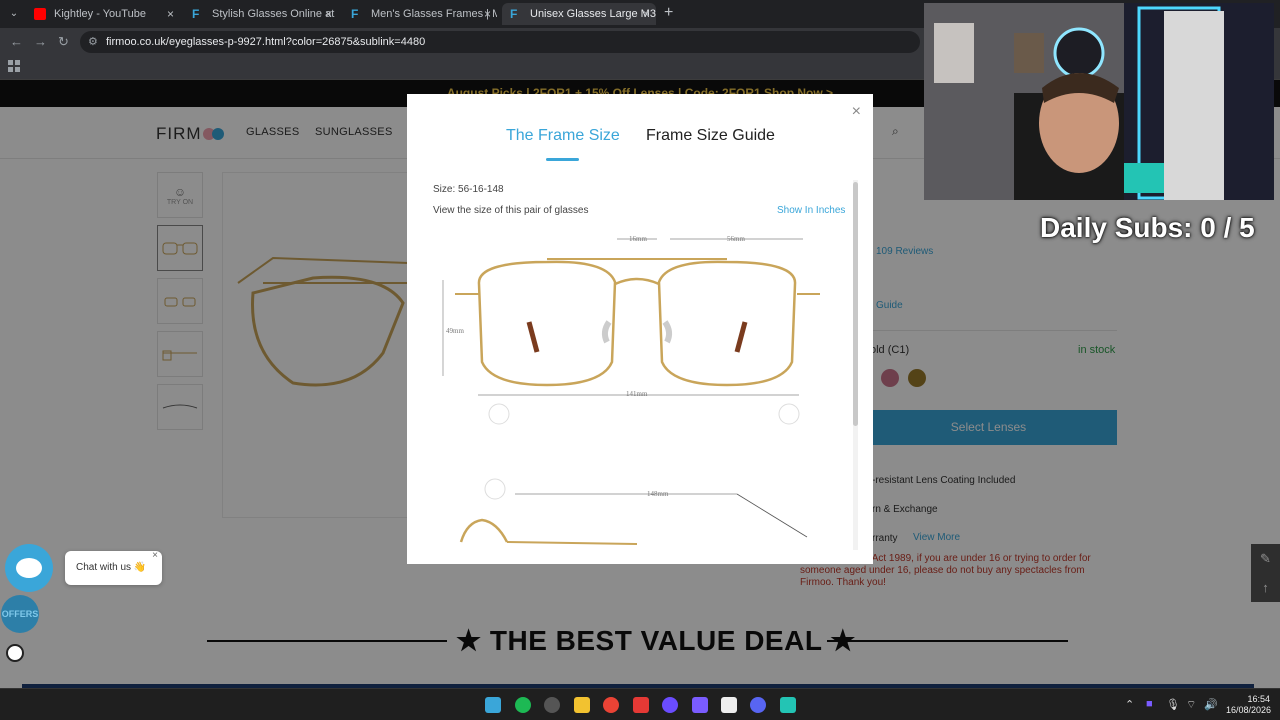 The width and height of the screenshot is (1280, 720). What do you see at coordinates (16, 41) in the screenshot?
I see `back-icon: ←` at bounding box center [16, 41].